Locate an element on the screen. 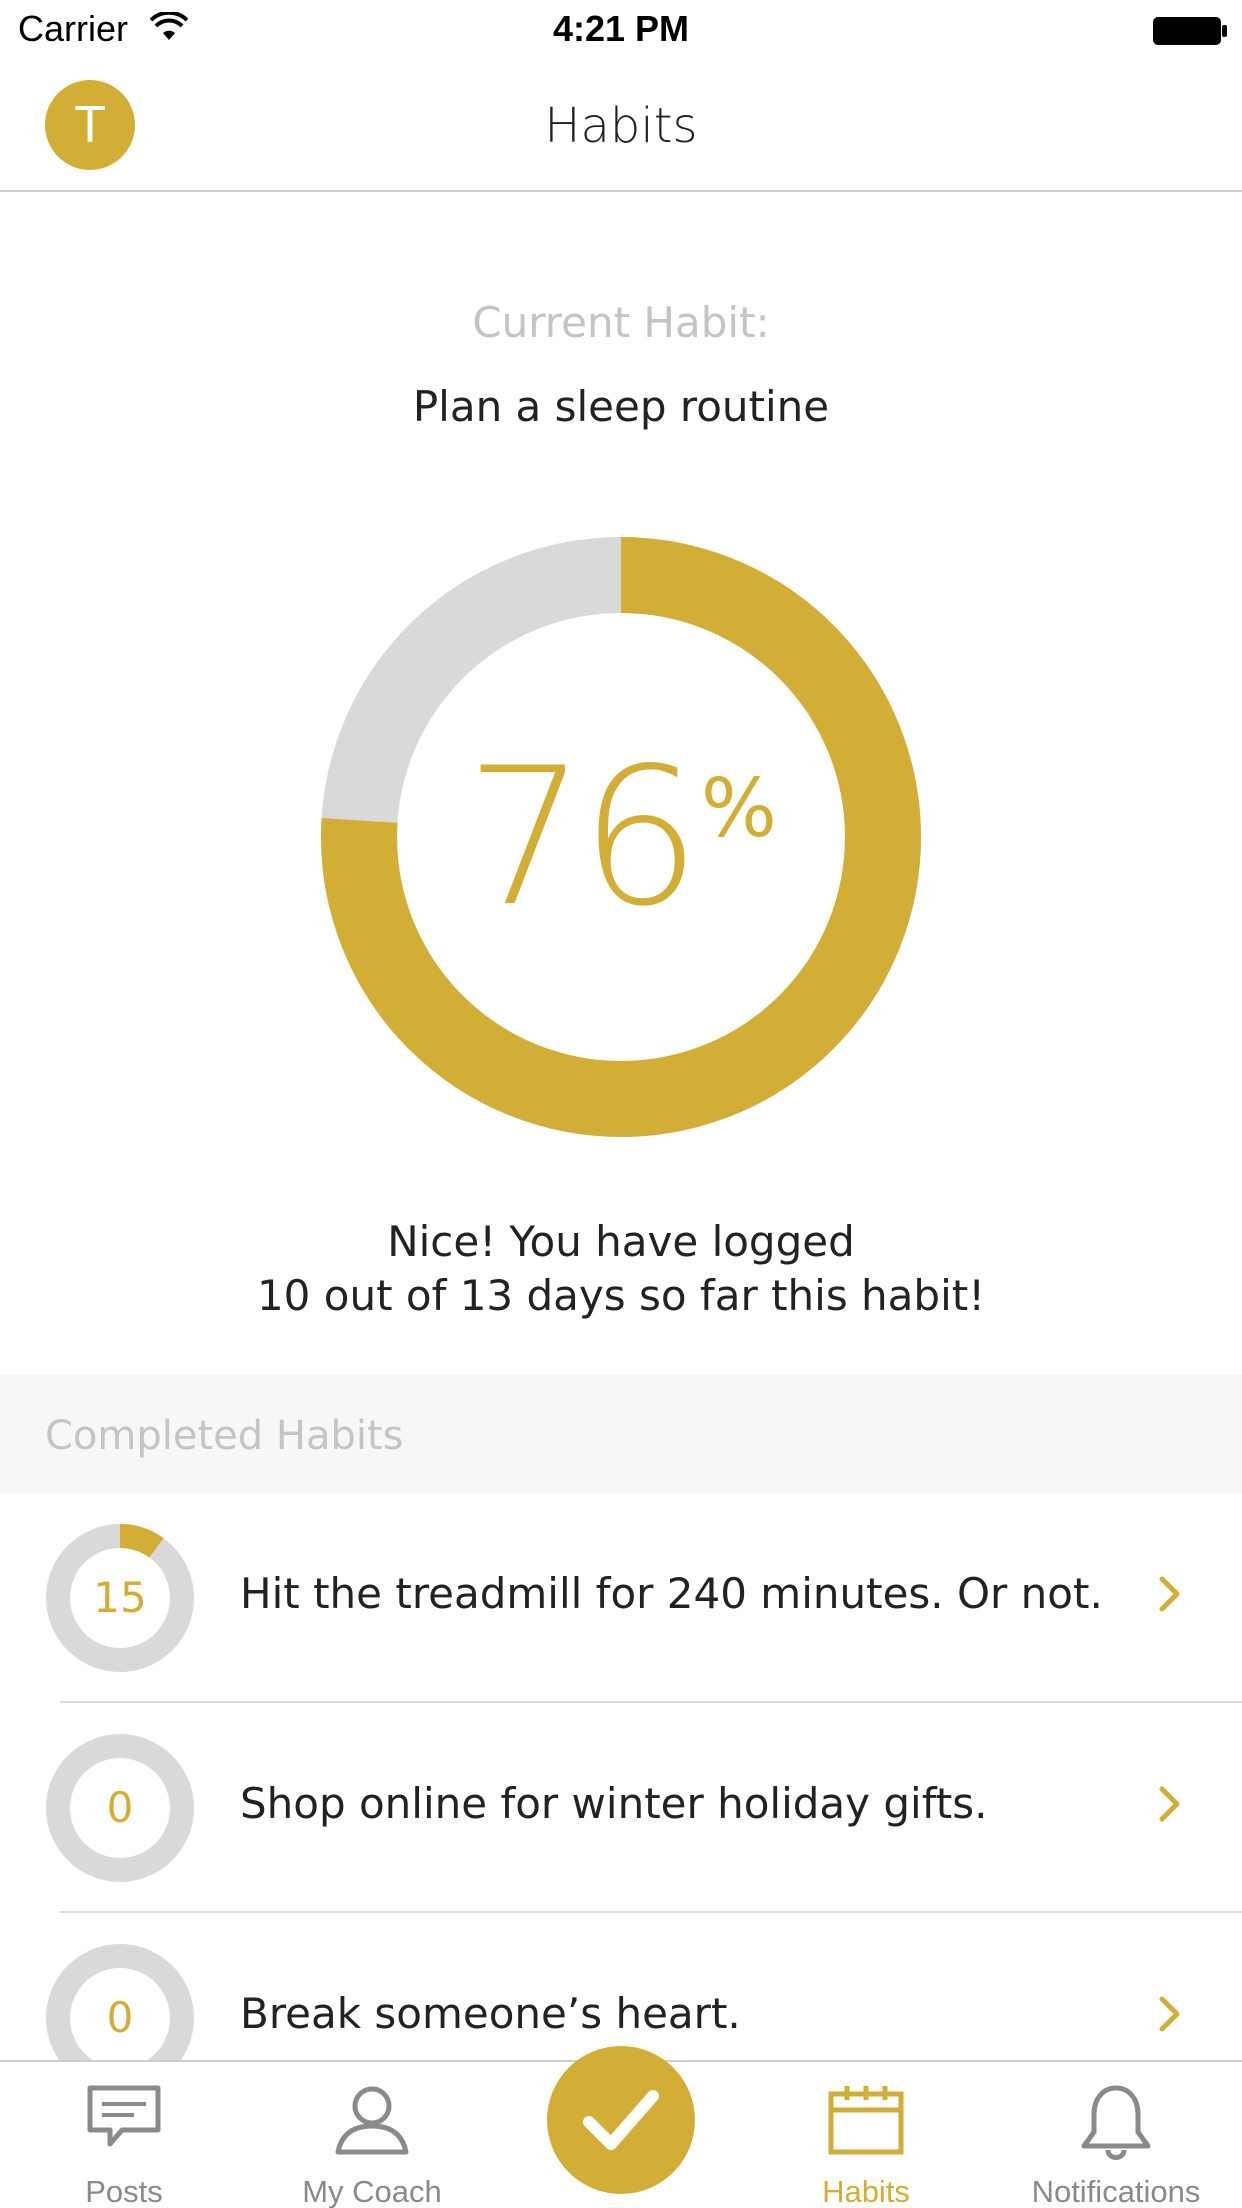 The image size is (1242, 2208). percent-sign: % is located at coordinates (738, 808).